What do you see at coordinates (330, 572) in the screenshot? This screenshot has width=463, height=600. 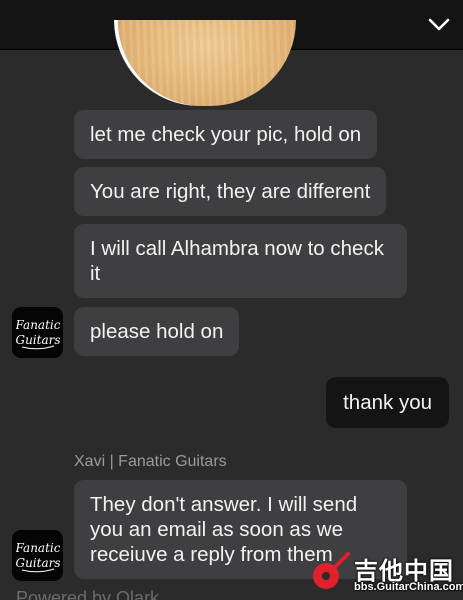 I see `guitar-logo-icon` at bounding box center [330, 572].